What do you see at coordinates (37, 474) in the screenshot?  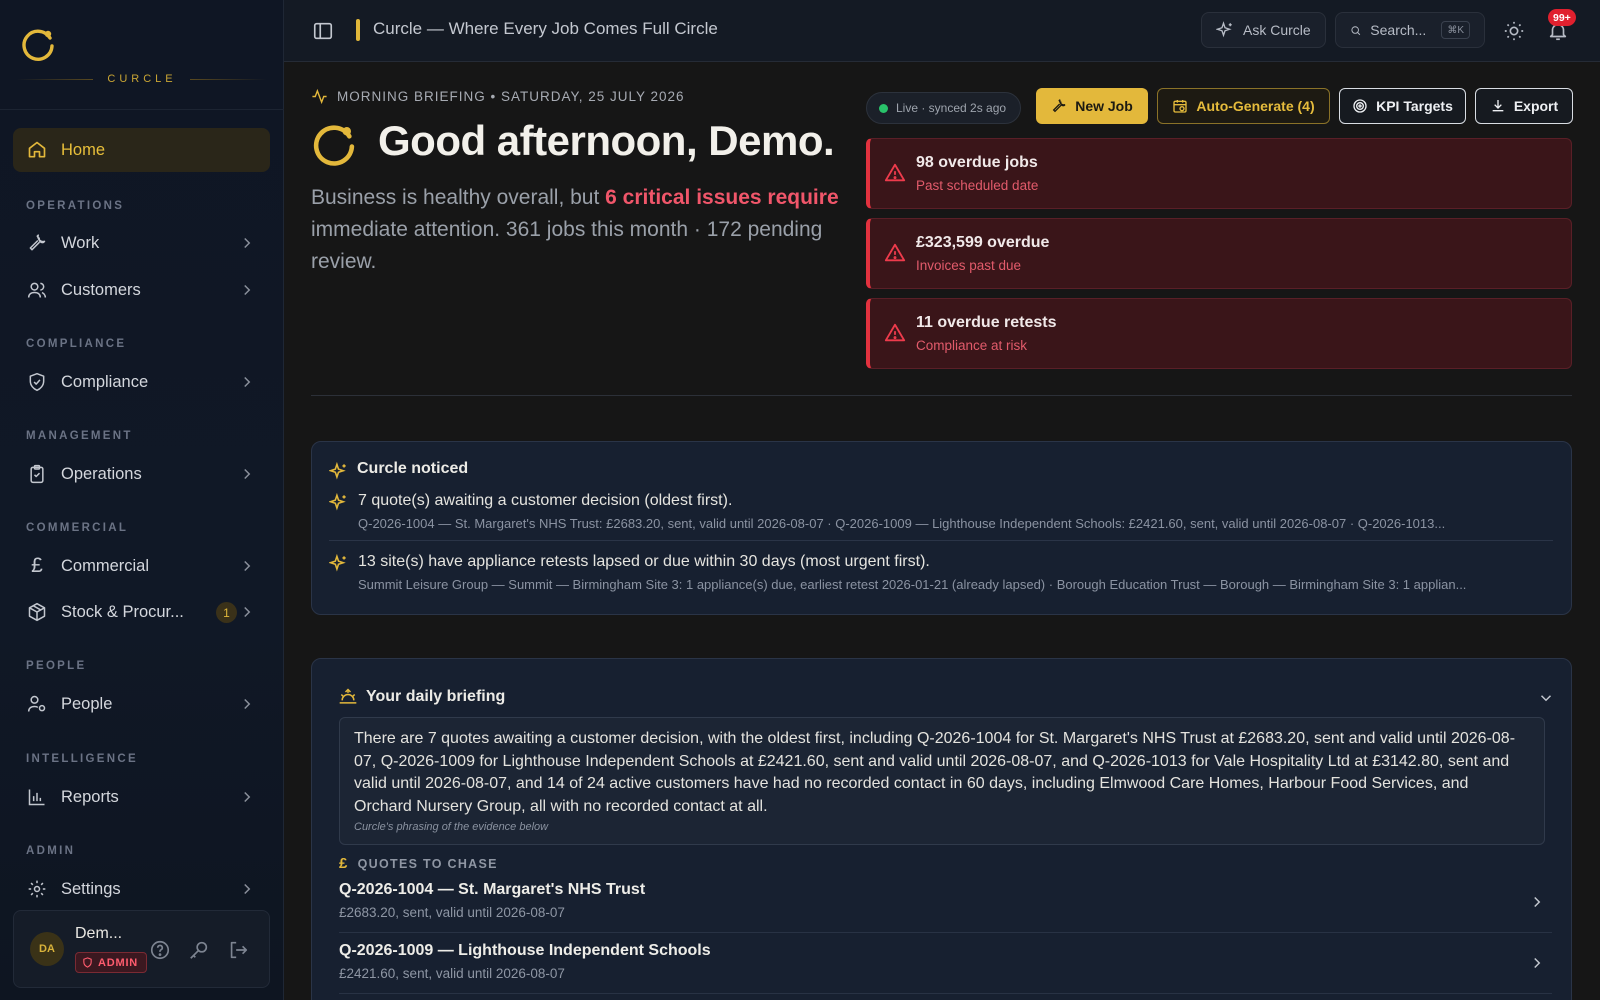 I see `clipboard-check-icon` at bounding box center [37, 474].